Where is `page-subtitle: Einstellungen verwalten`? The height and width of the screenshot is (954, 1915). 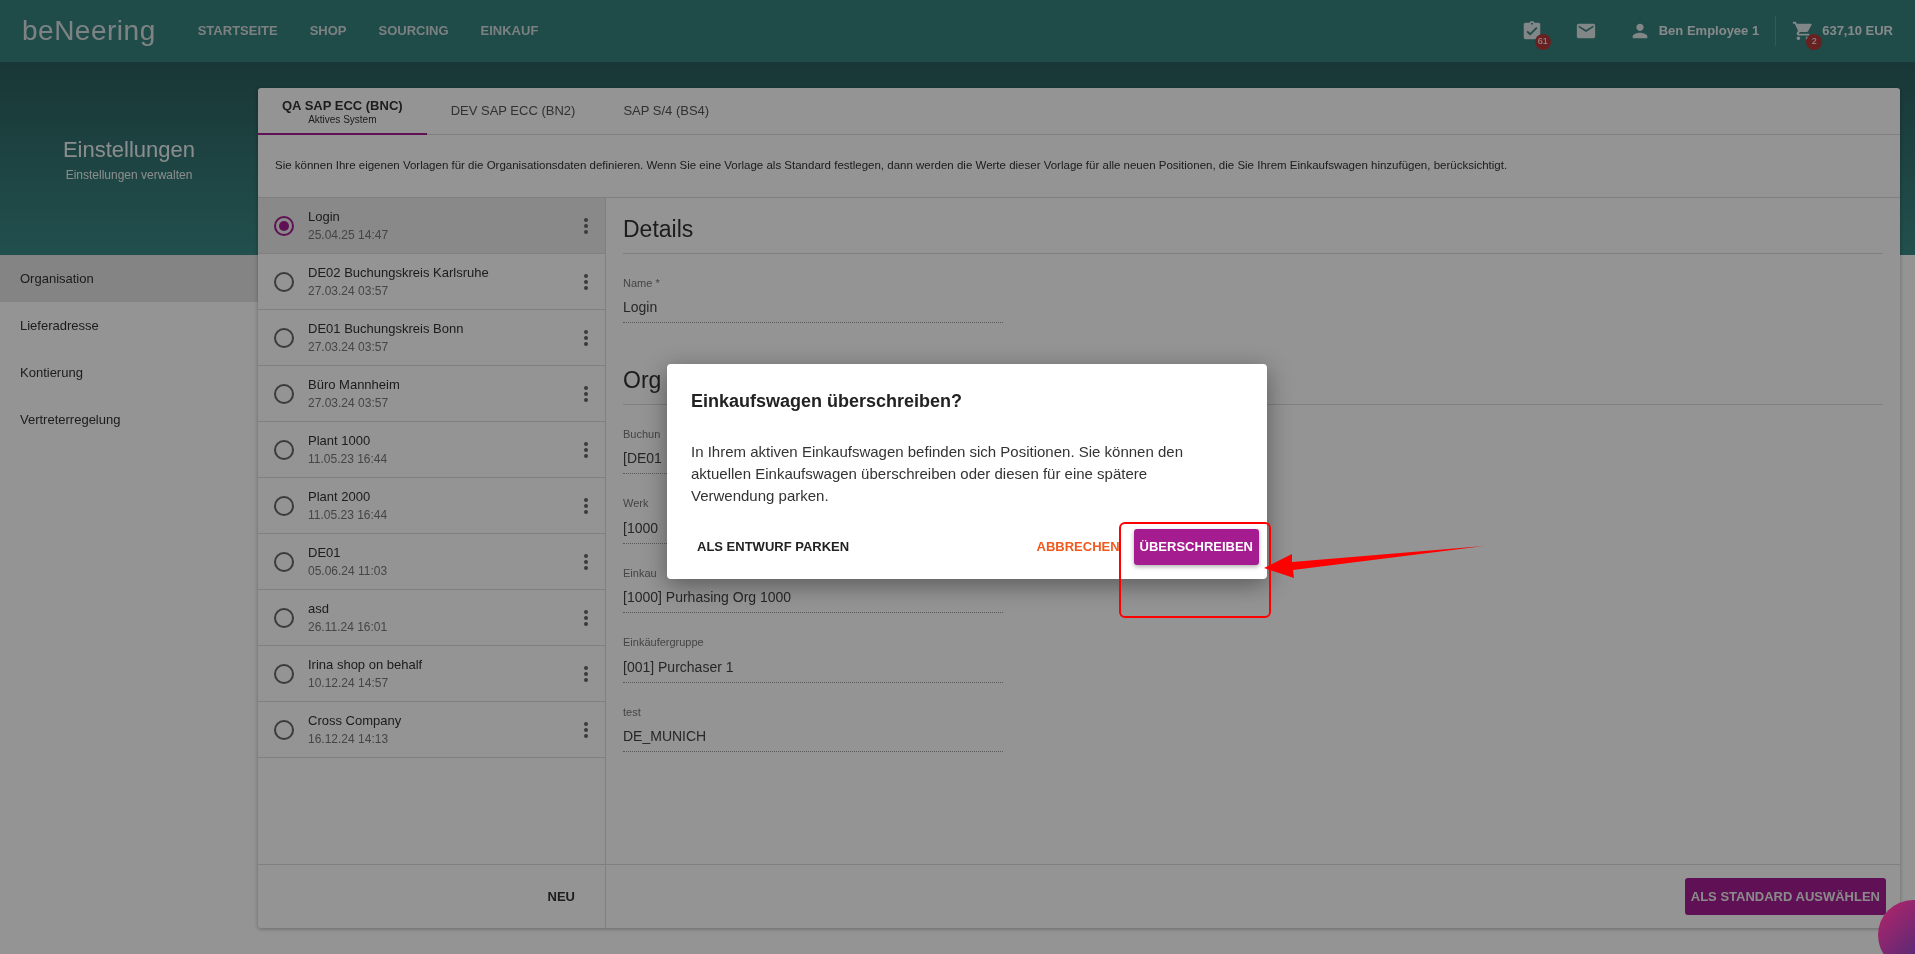
page-subtitle: Einstellungen verwalten is located at coordinates (129, 175).